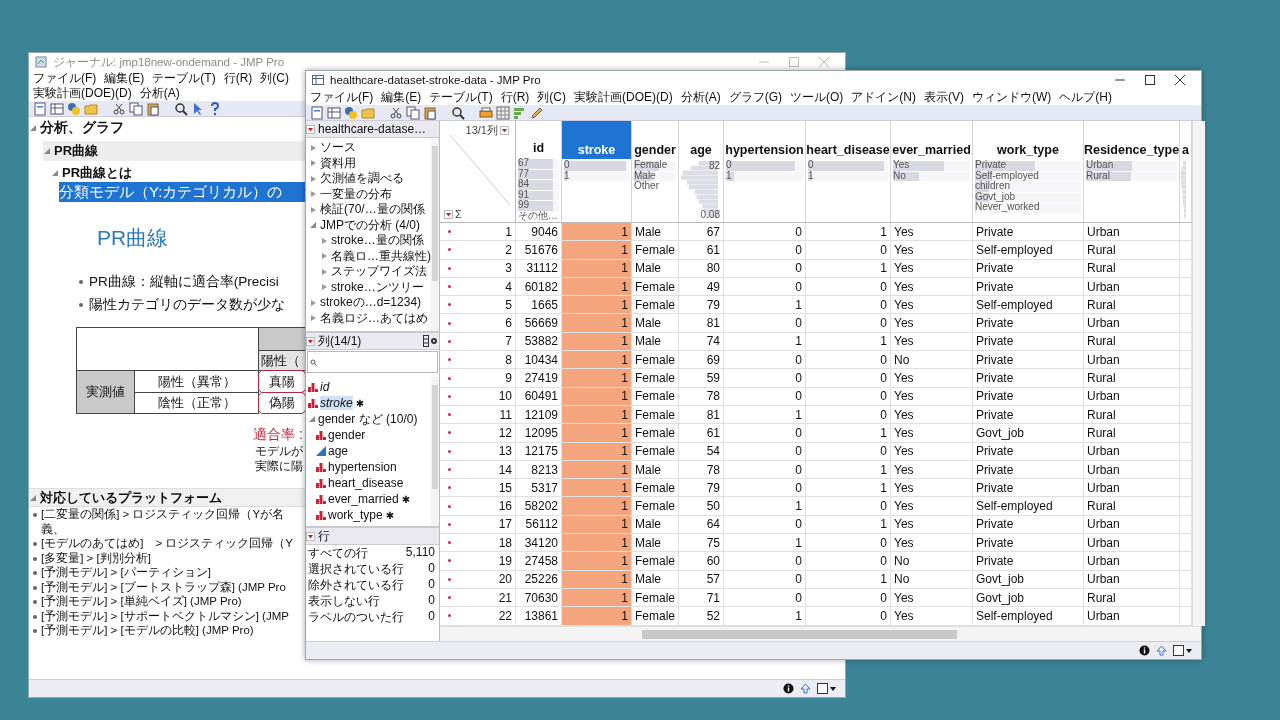 The height and width of the screenshot is (720, 1280). What do you see at coordinates (520, 112) in the screenshot?
I see `bars-icon` at bounding box center [520, 112].